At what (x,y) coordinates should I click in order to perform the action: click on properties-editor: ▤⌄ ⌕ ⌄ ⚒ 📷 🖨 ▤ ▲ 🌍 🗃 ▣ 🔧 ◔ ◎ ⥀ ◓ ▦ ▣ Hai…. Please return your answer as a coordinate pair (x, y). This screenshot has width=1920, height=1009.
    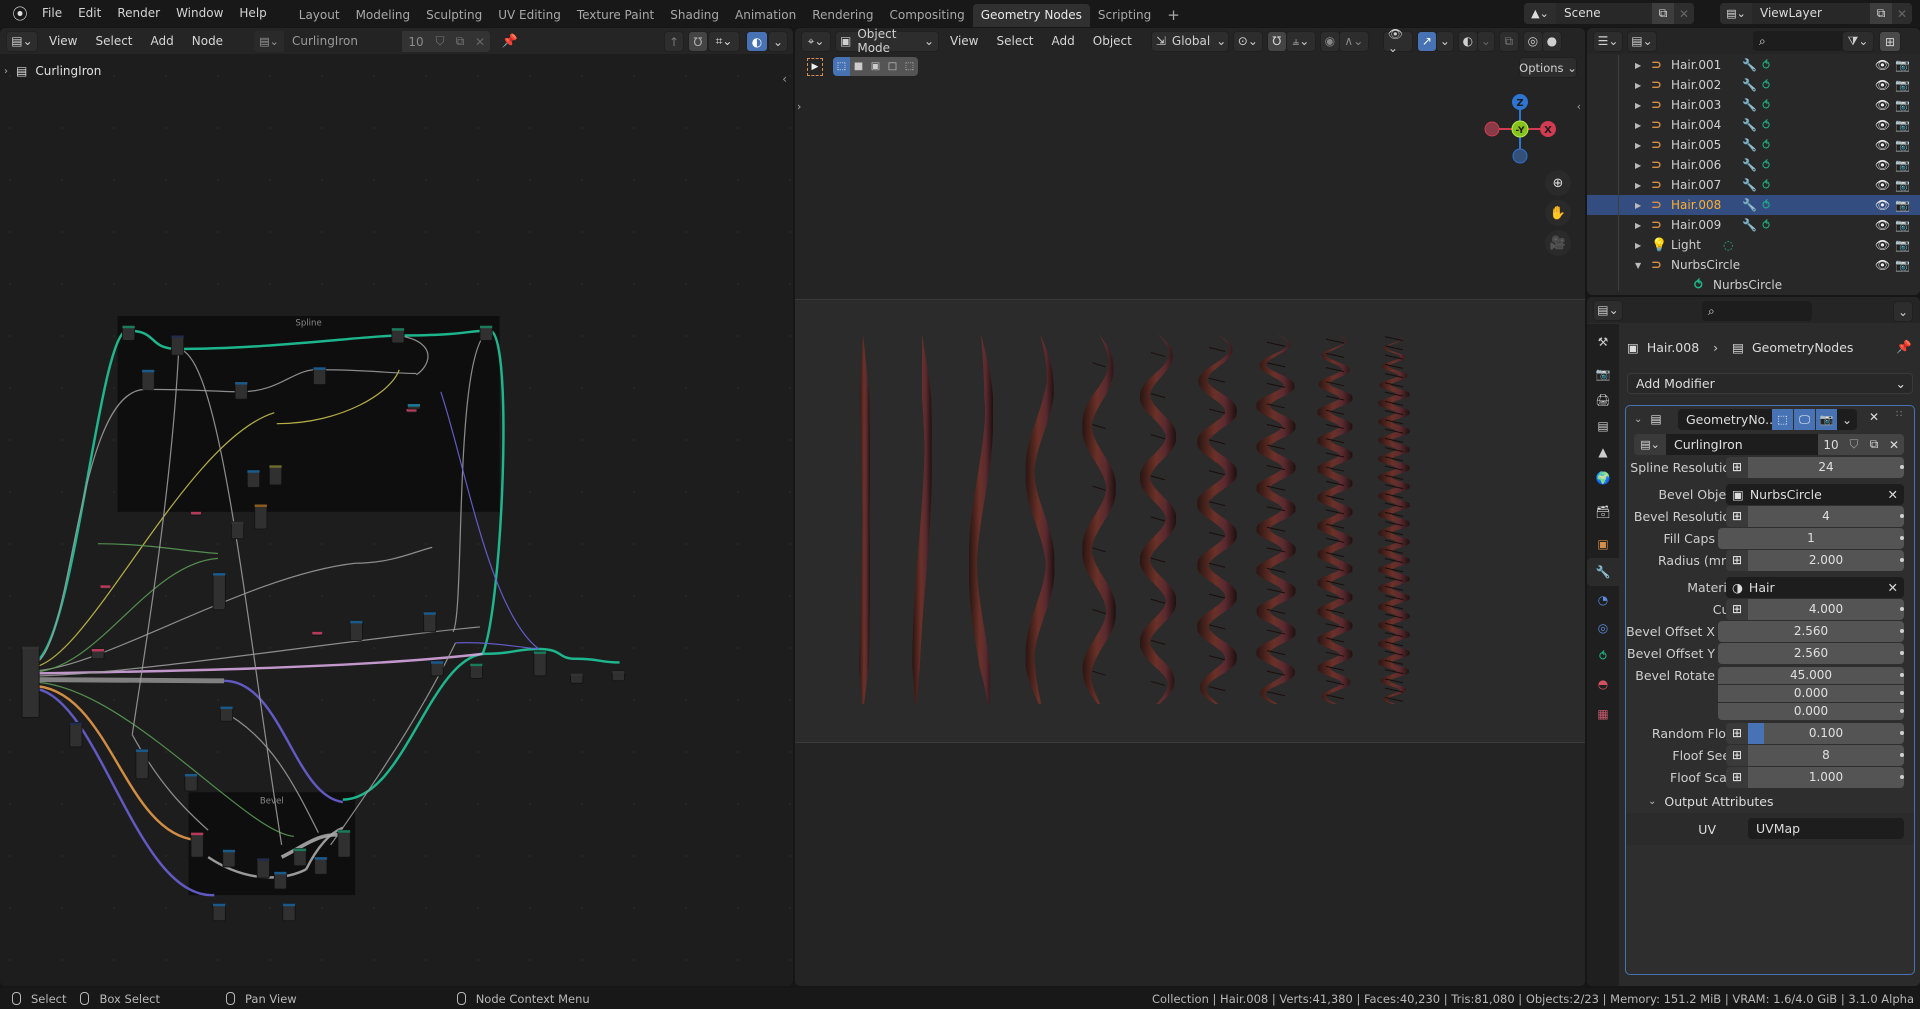
    Looking at the image, I should click on (1753, 641).